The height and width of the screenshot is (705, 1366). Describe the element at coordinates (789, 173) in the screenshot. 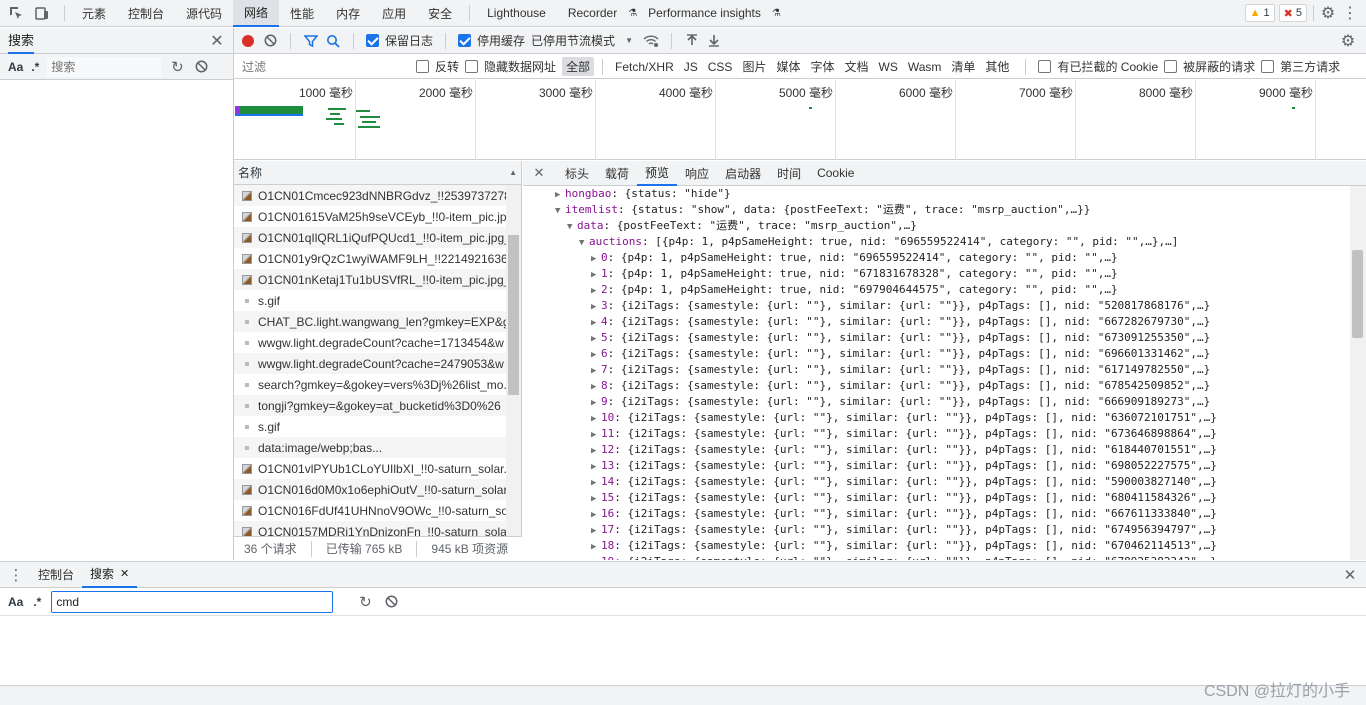

I see `detail-tab-5: 时间` at that location.